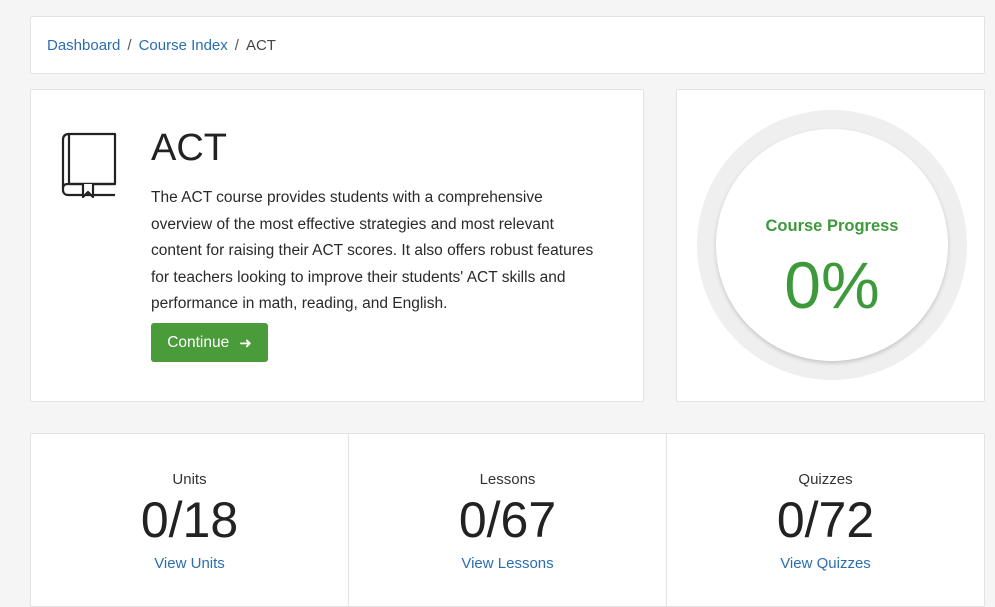 The height and width of the screenshot is (607, 995). What do you see at coordinates (183, 45) in the screenshot?
I see `breadcrumb-course-index-link: Course Index` at bounding box center [183, 45].